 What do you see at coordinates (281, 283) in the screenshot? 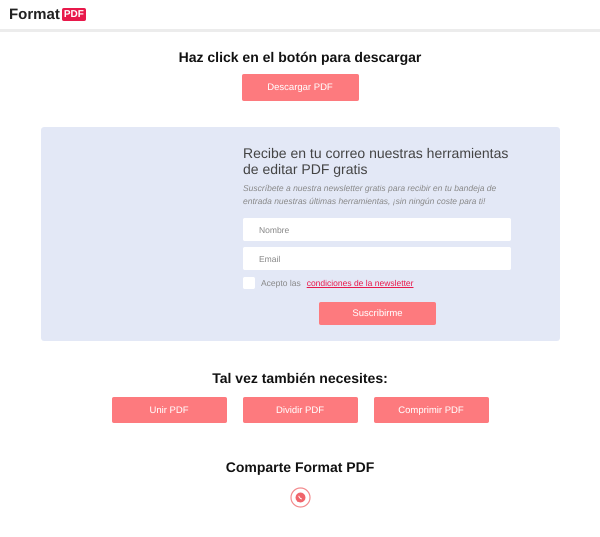
I see `consent-text: Acepto las` at bounding box center [281, 283].